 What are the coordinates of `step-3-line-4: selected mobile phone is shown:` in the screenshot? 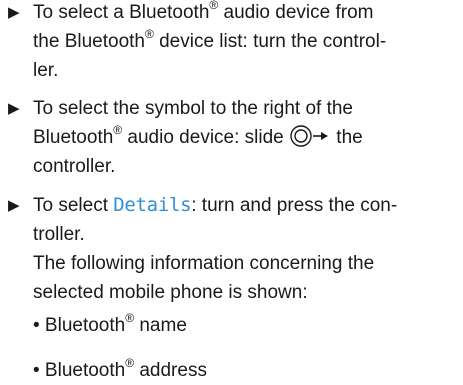 It's located at (170, 292).